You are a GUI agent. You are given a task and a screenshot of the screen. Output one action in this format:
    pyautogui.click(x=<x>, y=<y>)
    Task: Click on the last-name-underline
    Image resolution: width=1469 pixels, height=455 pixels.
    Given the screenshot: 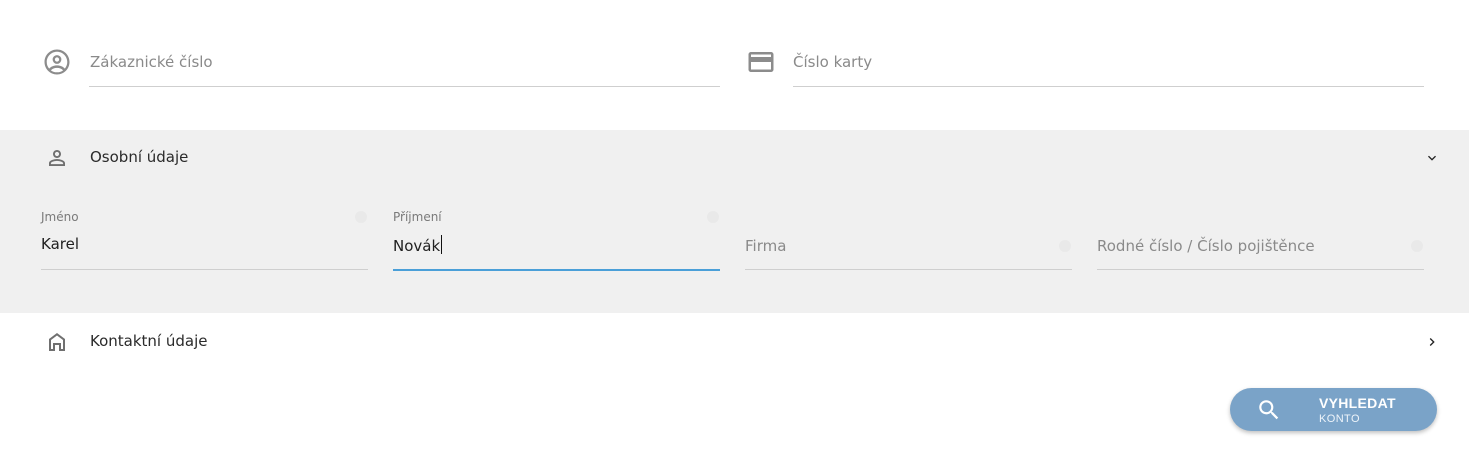 What is the action you would take?
    pyautogui.click(x=556, y=270)
    